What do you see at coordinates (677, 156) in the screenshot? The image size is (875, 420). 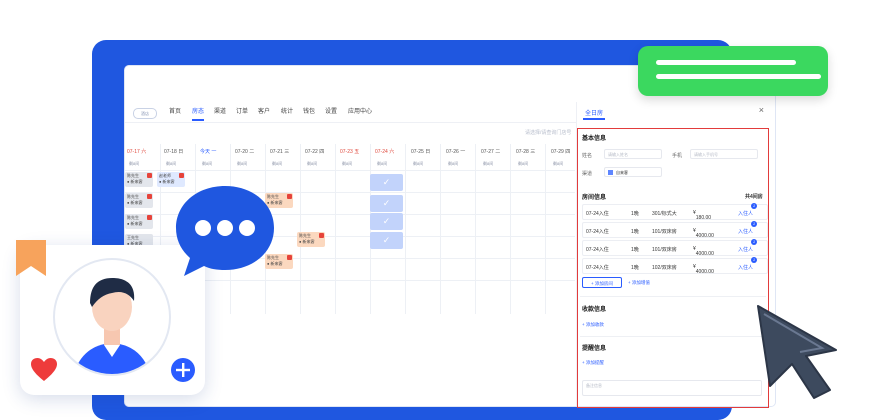 I see `phone-label: 手机` at bounding box center [677, 156].